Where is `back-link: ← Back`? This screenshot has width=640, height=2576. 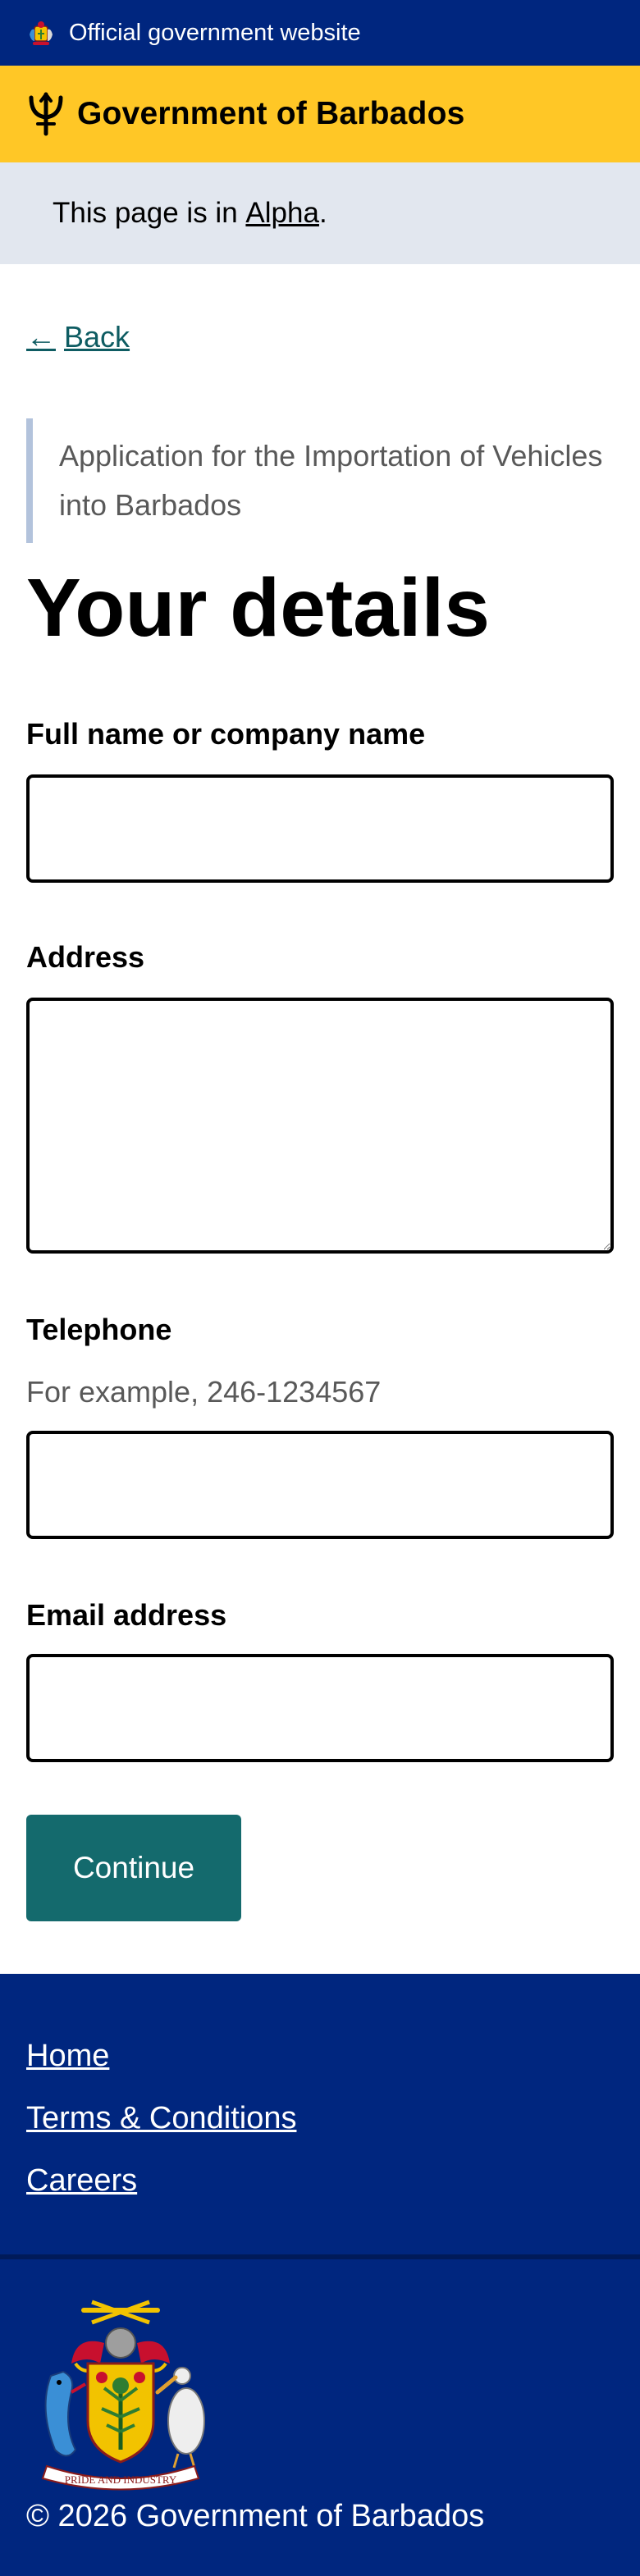 back-link: ← Back is located at coordinates (78, 337).